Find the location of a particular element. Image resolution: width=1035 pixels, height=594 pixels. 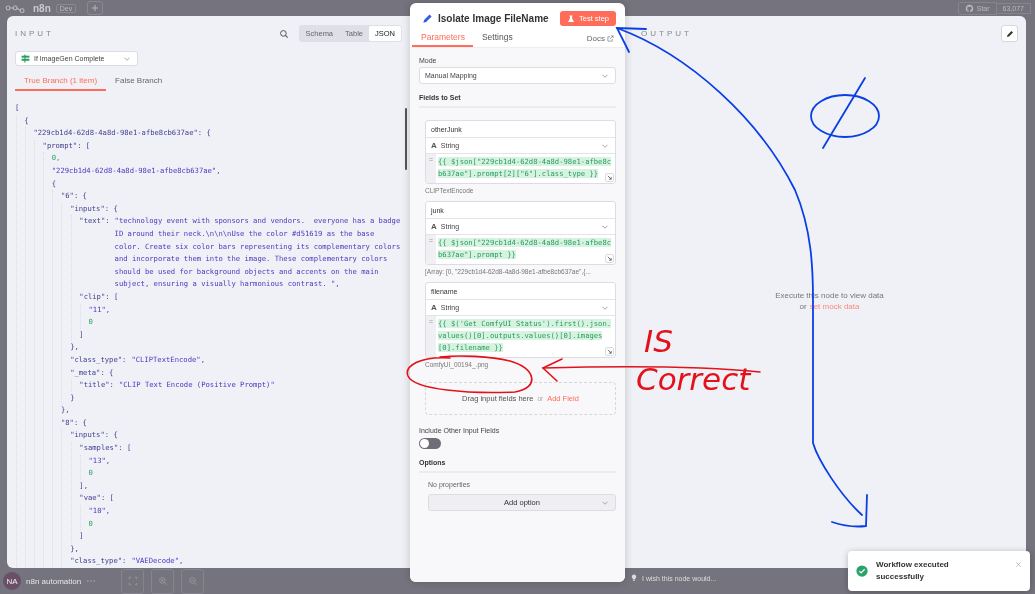

check-circle-icon is located at coordinates (862, 571).